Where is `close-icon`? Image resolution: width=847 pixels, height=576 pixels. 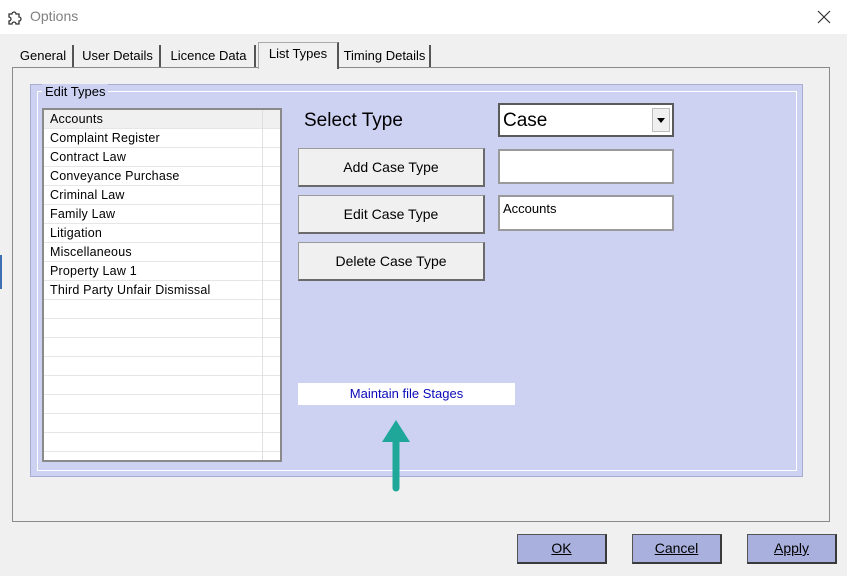 close-icon is located at coordinates (824, 17).